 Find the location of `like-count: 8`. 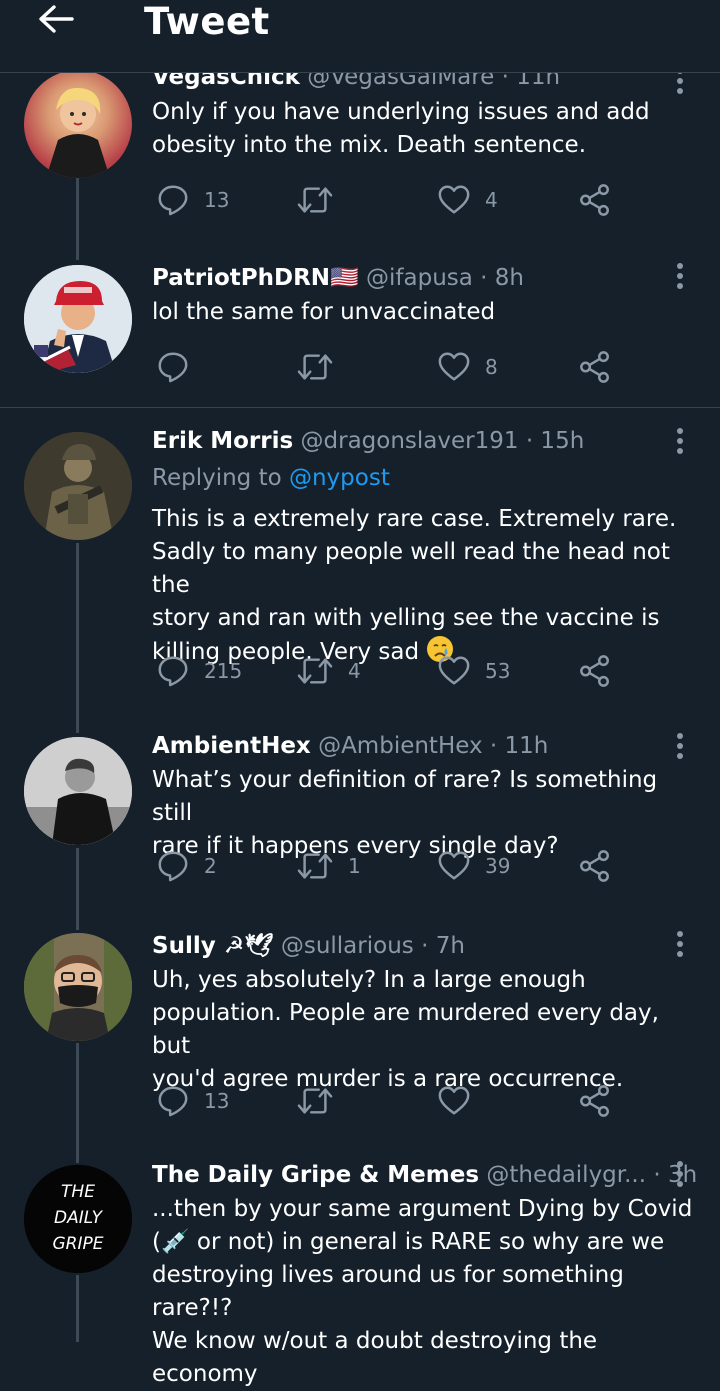

like-count: 8 is located at coordinates (491, 367).